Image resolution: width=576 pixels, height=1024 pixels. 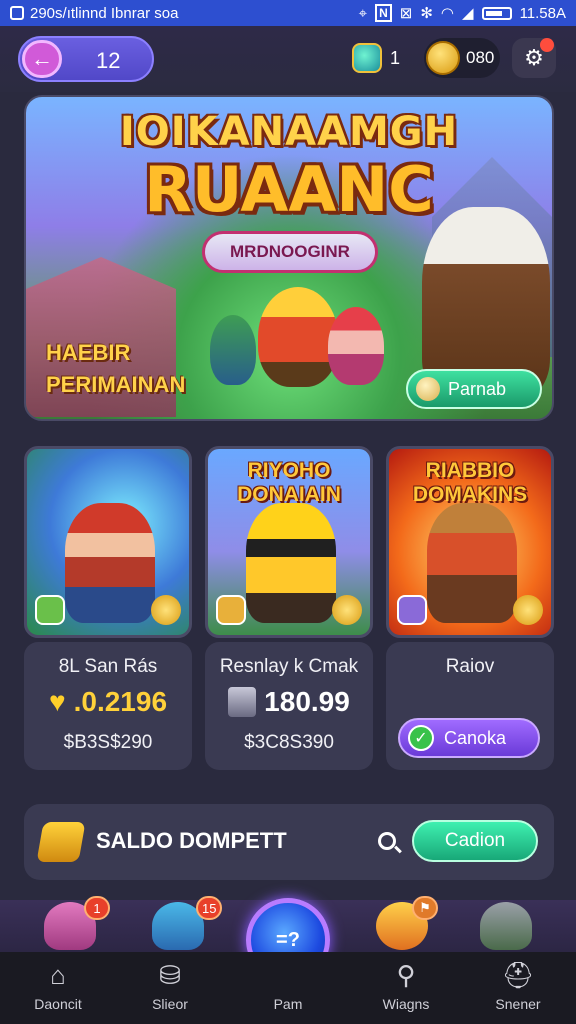 What do you see at coordinates (289, 666) in the screenshot?
I see `card-name: Resnlay k Cmak` at bounding box center [289, 666].